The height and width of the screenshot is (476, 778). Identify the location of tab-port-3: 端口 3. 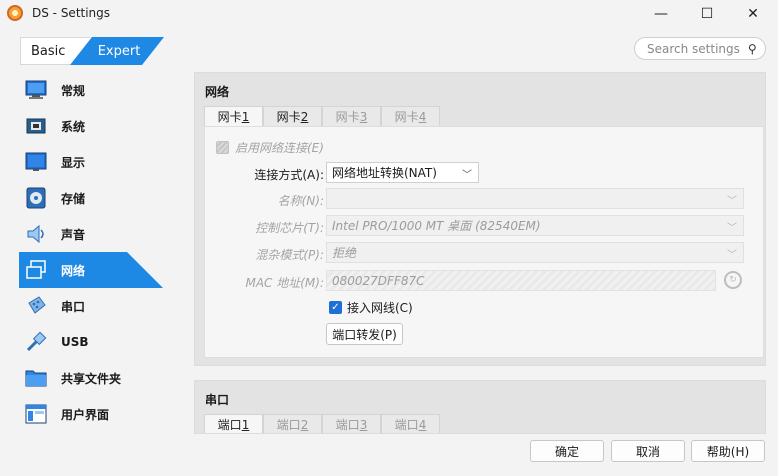
(351, 423).